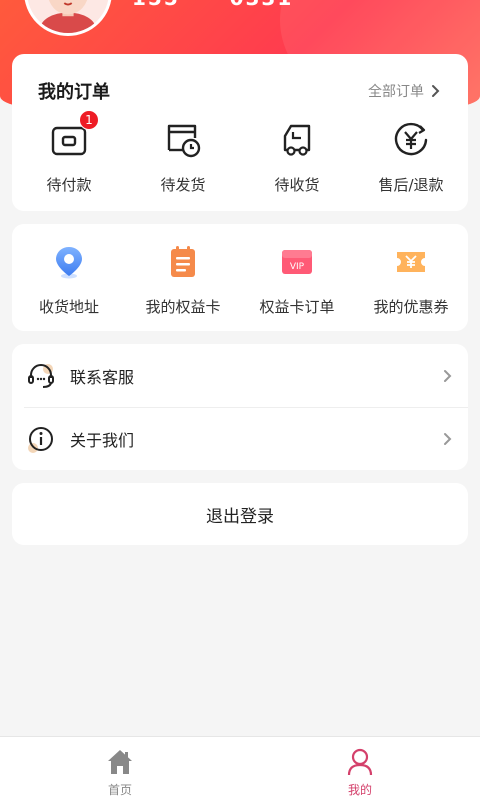  I want to click on about-us-row: 关于我们, so click(240, 438).